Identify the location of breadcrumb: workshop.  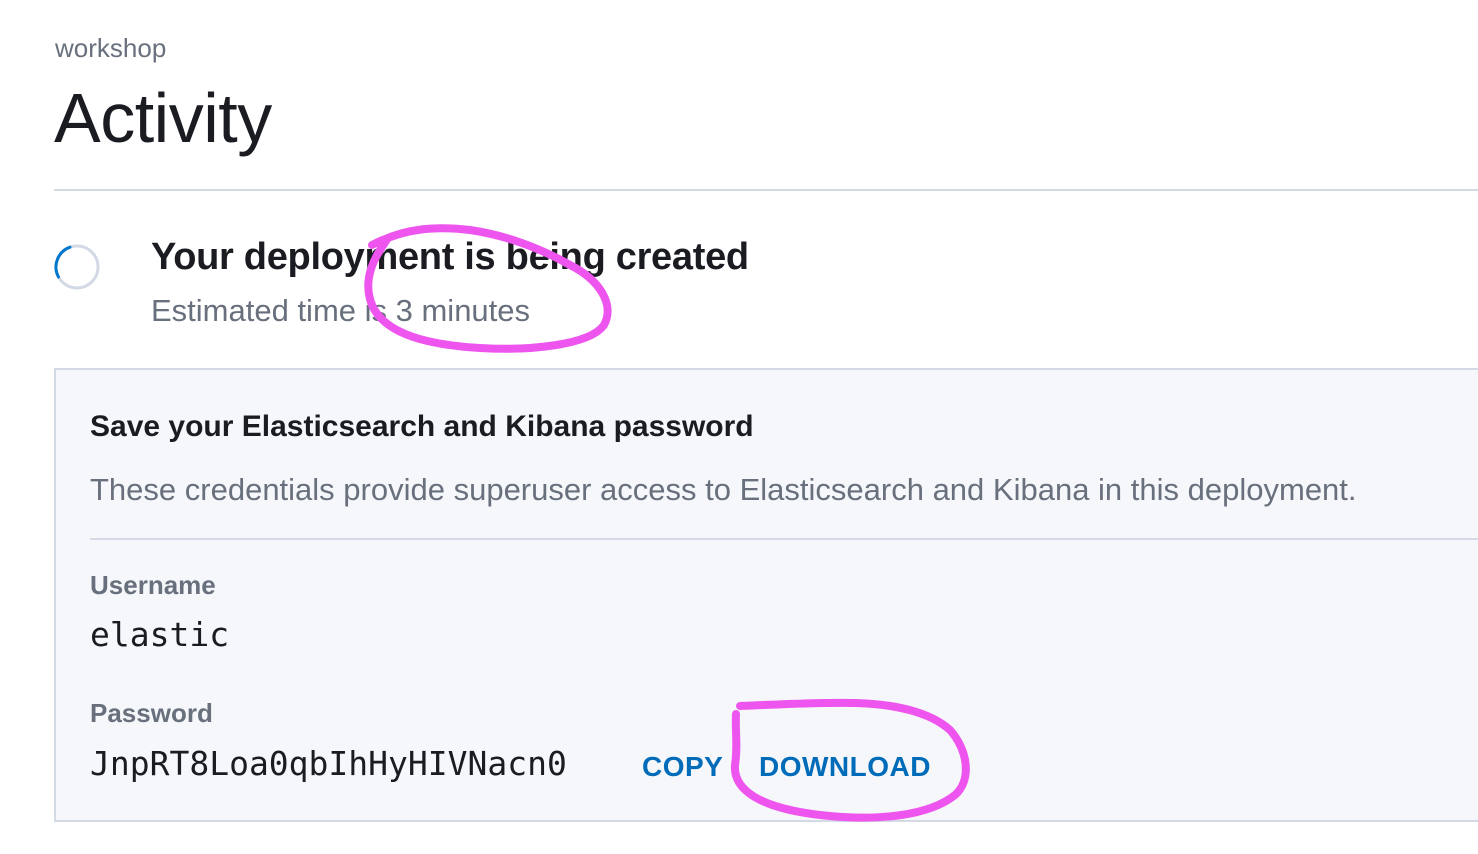
(110, 48).